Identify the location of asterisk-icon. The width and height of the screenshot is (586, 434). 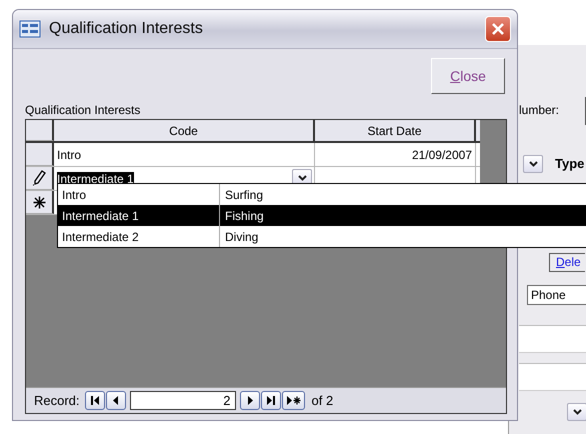
(39, 202).